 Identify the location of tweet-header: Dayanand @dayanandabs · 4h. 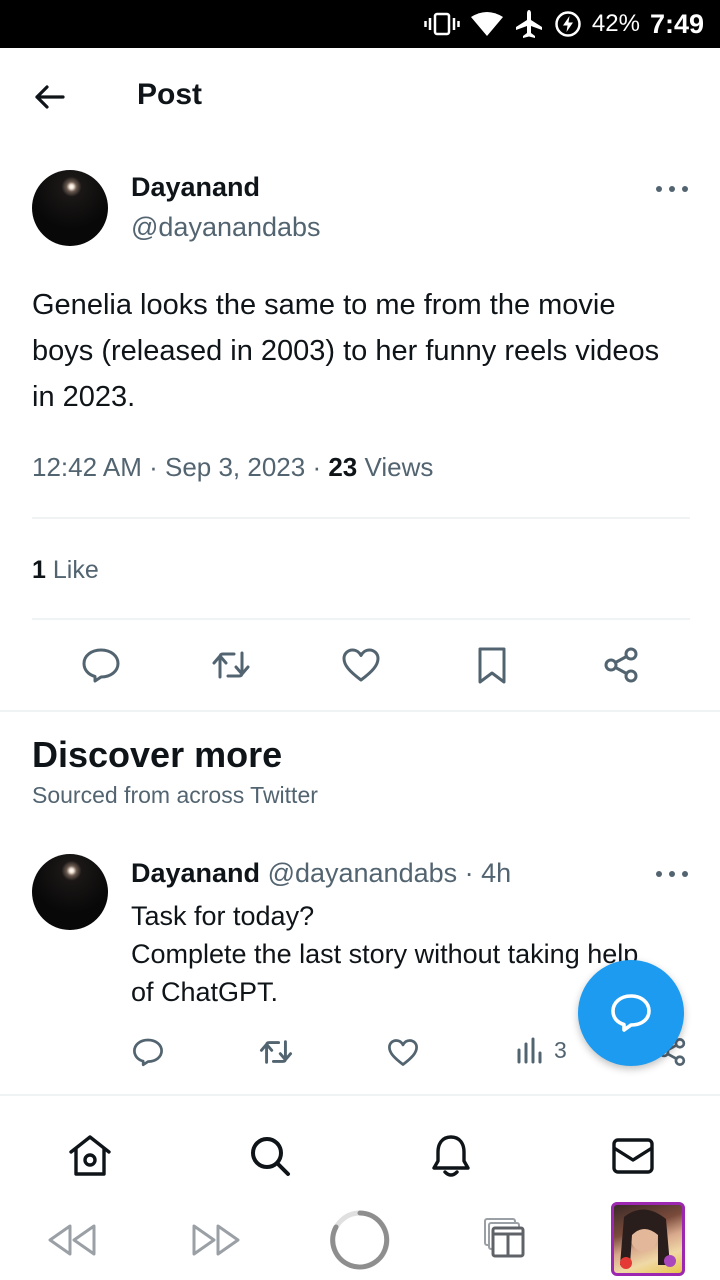
(321, 873).